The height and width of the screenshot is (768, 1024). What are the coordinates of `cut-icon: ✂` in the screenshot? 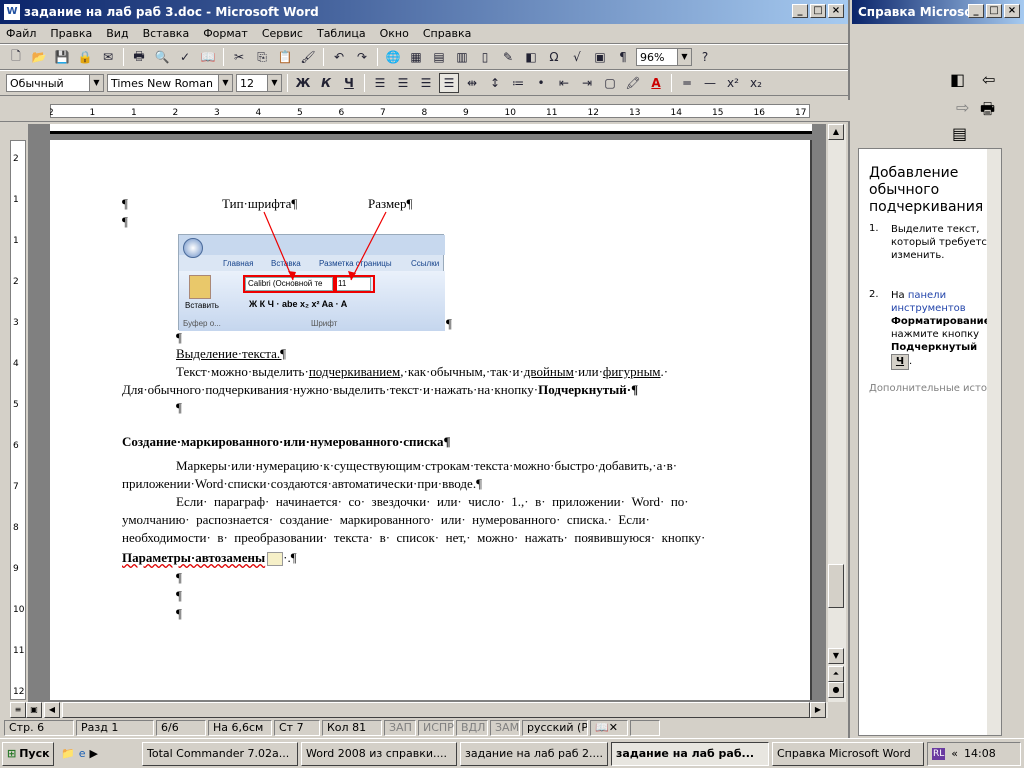 It's located at (239, 57).